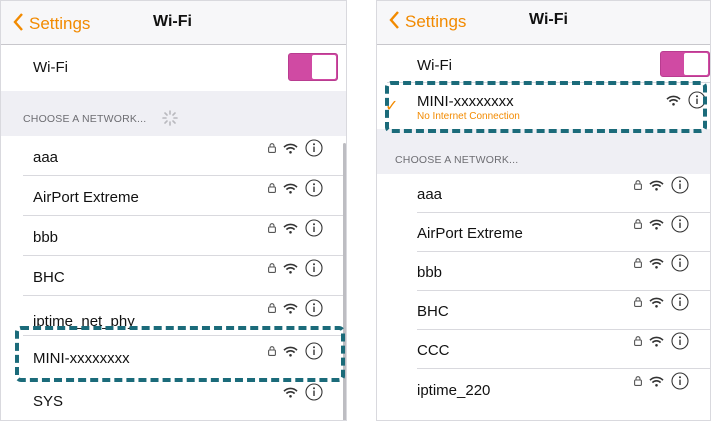 Image resolution: width=711 pixels, height=421 pixels. I want to click on network-name: CCC, so click(433, 350).